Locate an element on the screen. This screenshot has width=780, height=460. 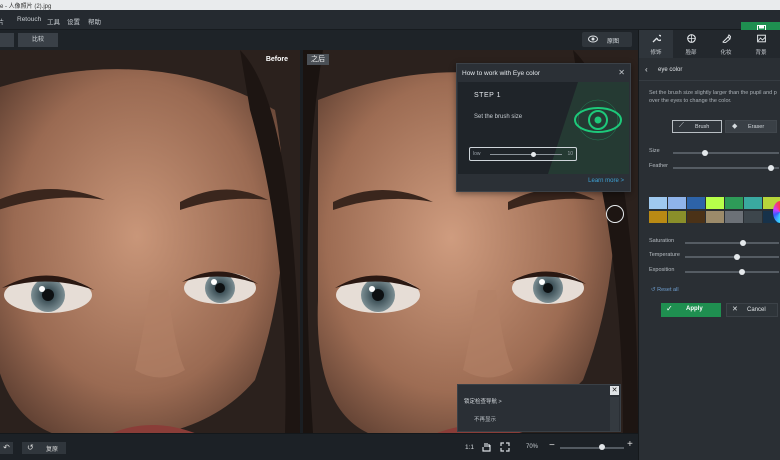
apply-button: ✓ Apply is located at coordinates (691, 310).